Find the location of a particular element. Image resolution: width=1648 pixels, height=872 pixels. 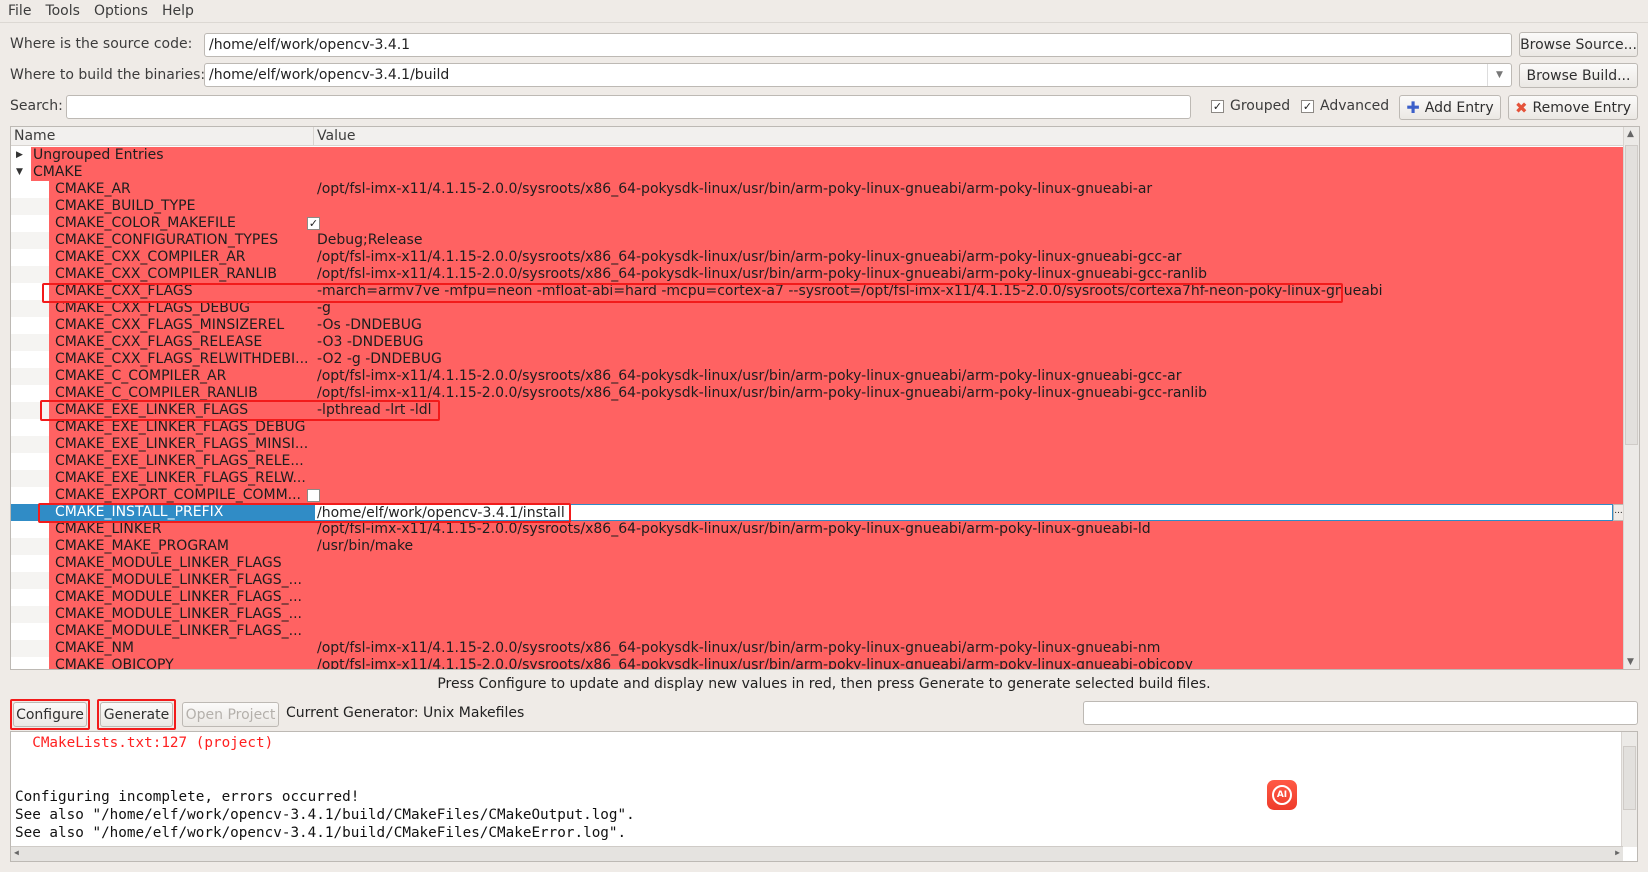

table-row: CMAKE_BUILD_TYPE is located at coordinates (817, 206).